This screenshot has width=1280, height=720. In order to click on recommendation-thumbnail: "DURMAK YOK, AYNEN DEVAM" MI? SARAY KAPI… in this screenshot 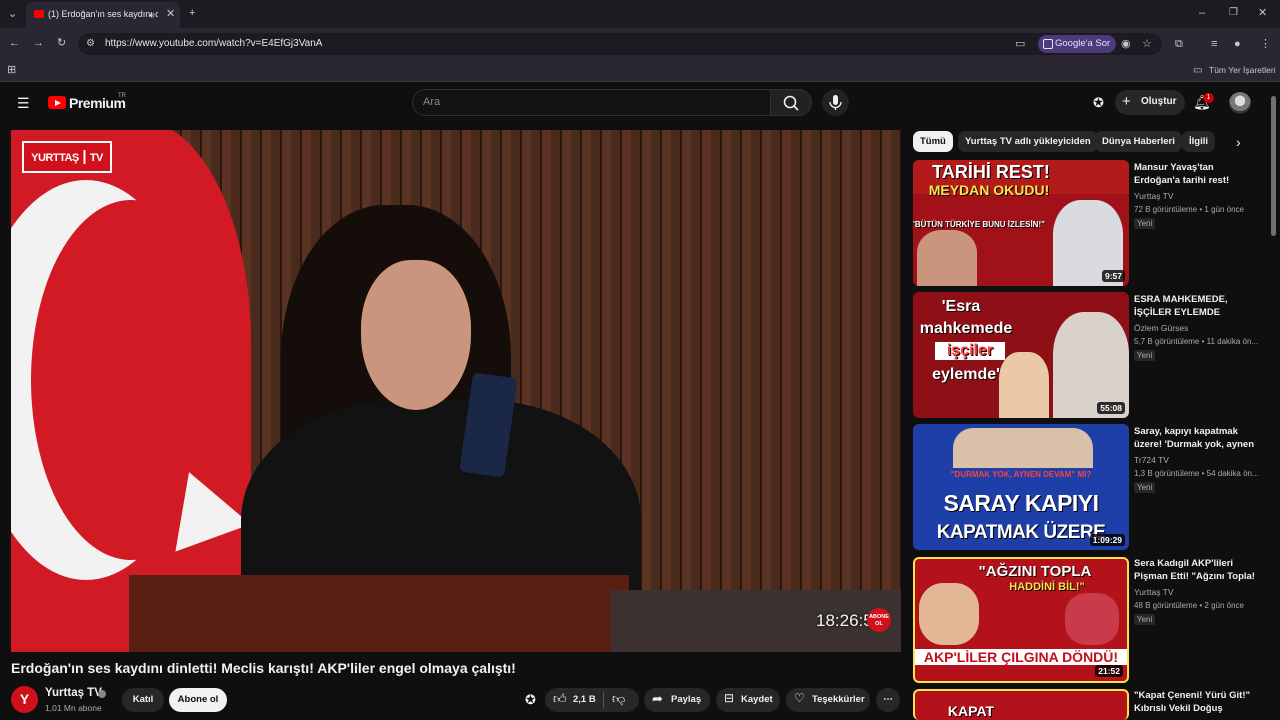, I will do `click(1021, 487)`.